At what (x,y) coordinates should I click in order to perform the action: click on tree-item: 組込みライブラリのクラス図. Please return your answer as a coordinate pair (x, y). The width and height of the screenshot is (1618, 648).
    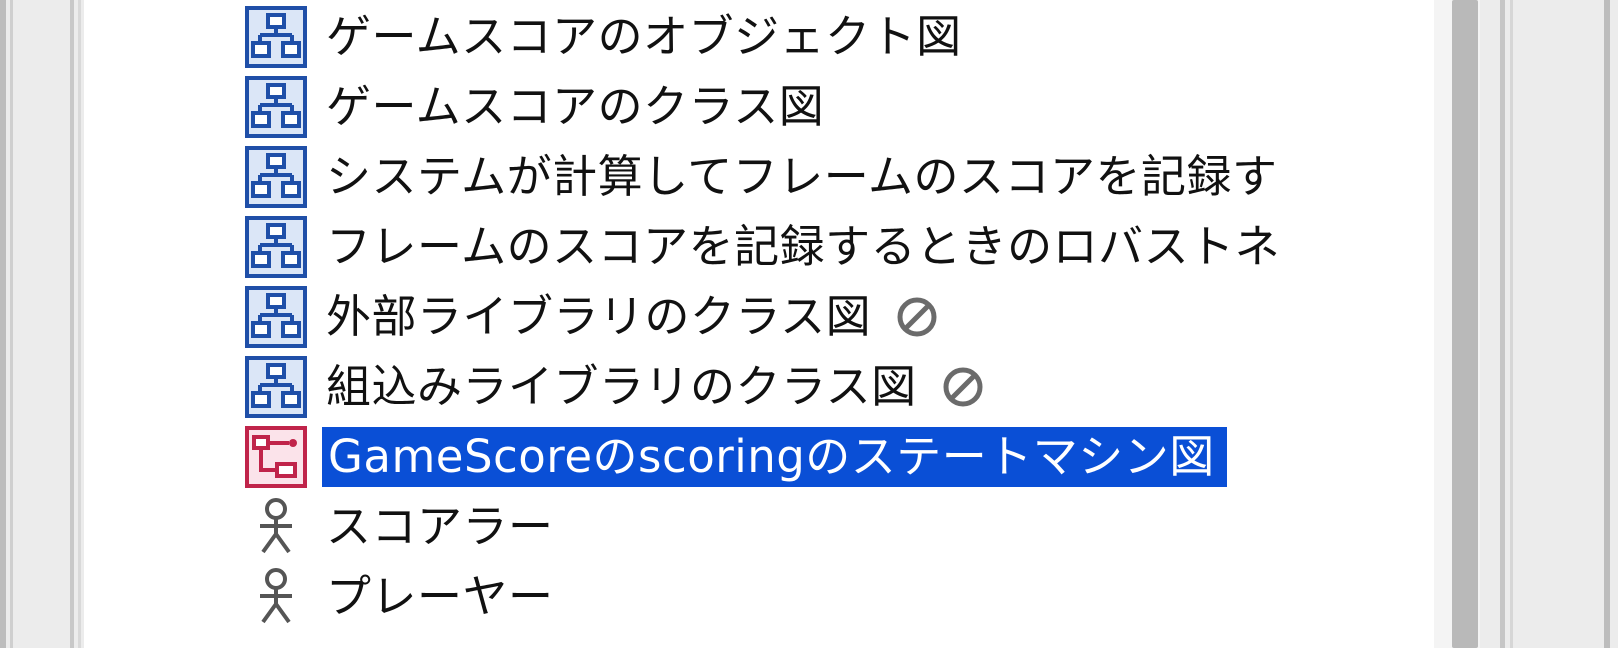
    Looking at the image, I should click on (614, 387).